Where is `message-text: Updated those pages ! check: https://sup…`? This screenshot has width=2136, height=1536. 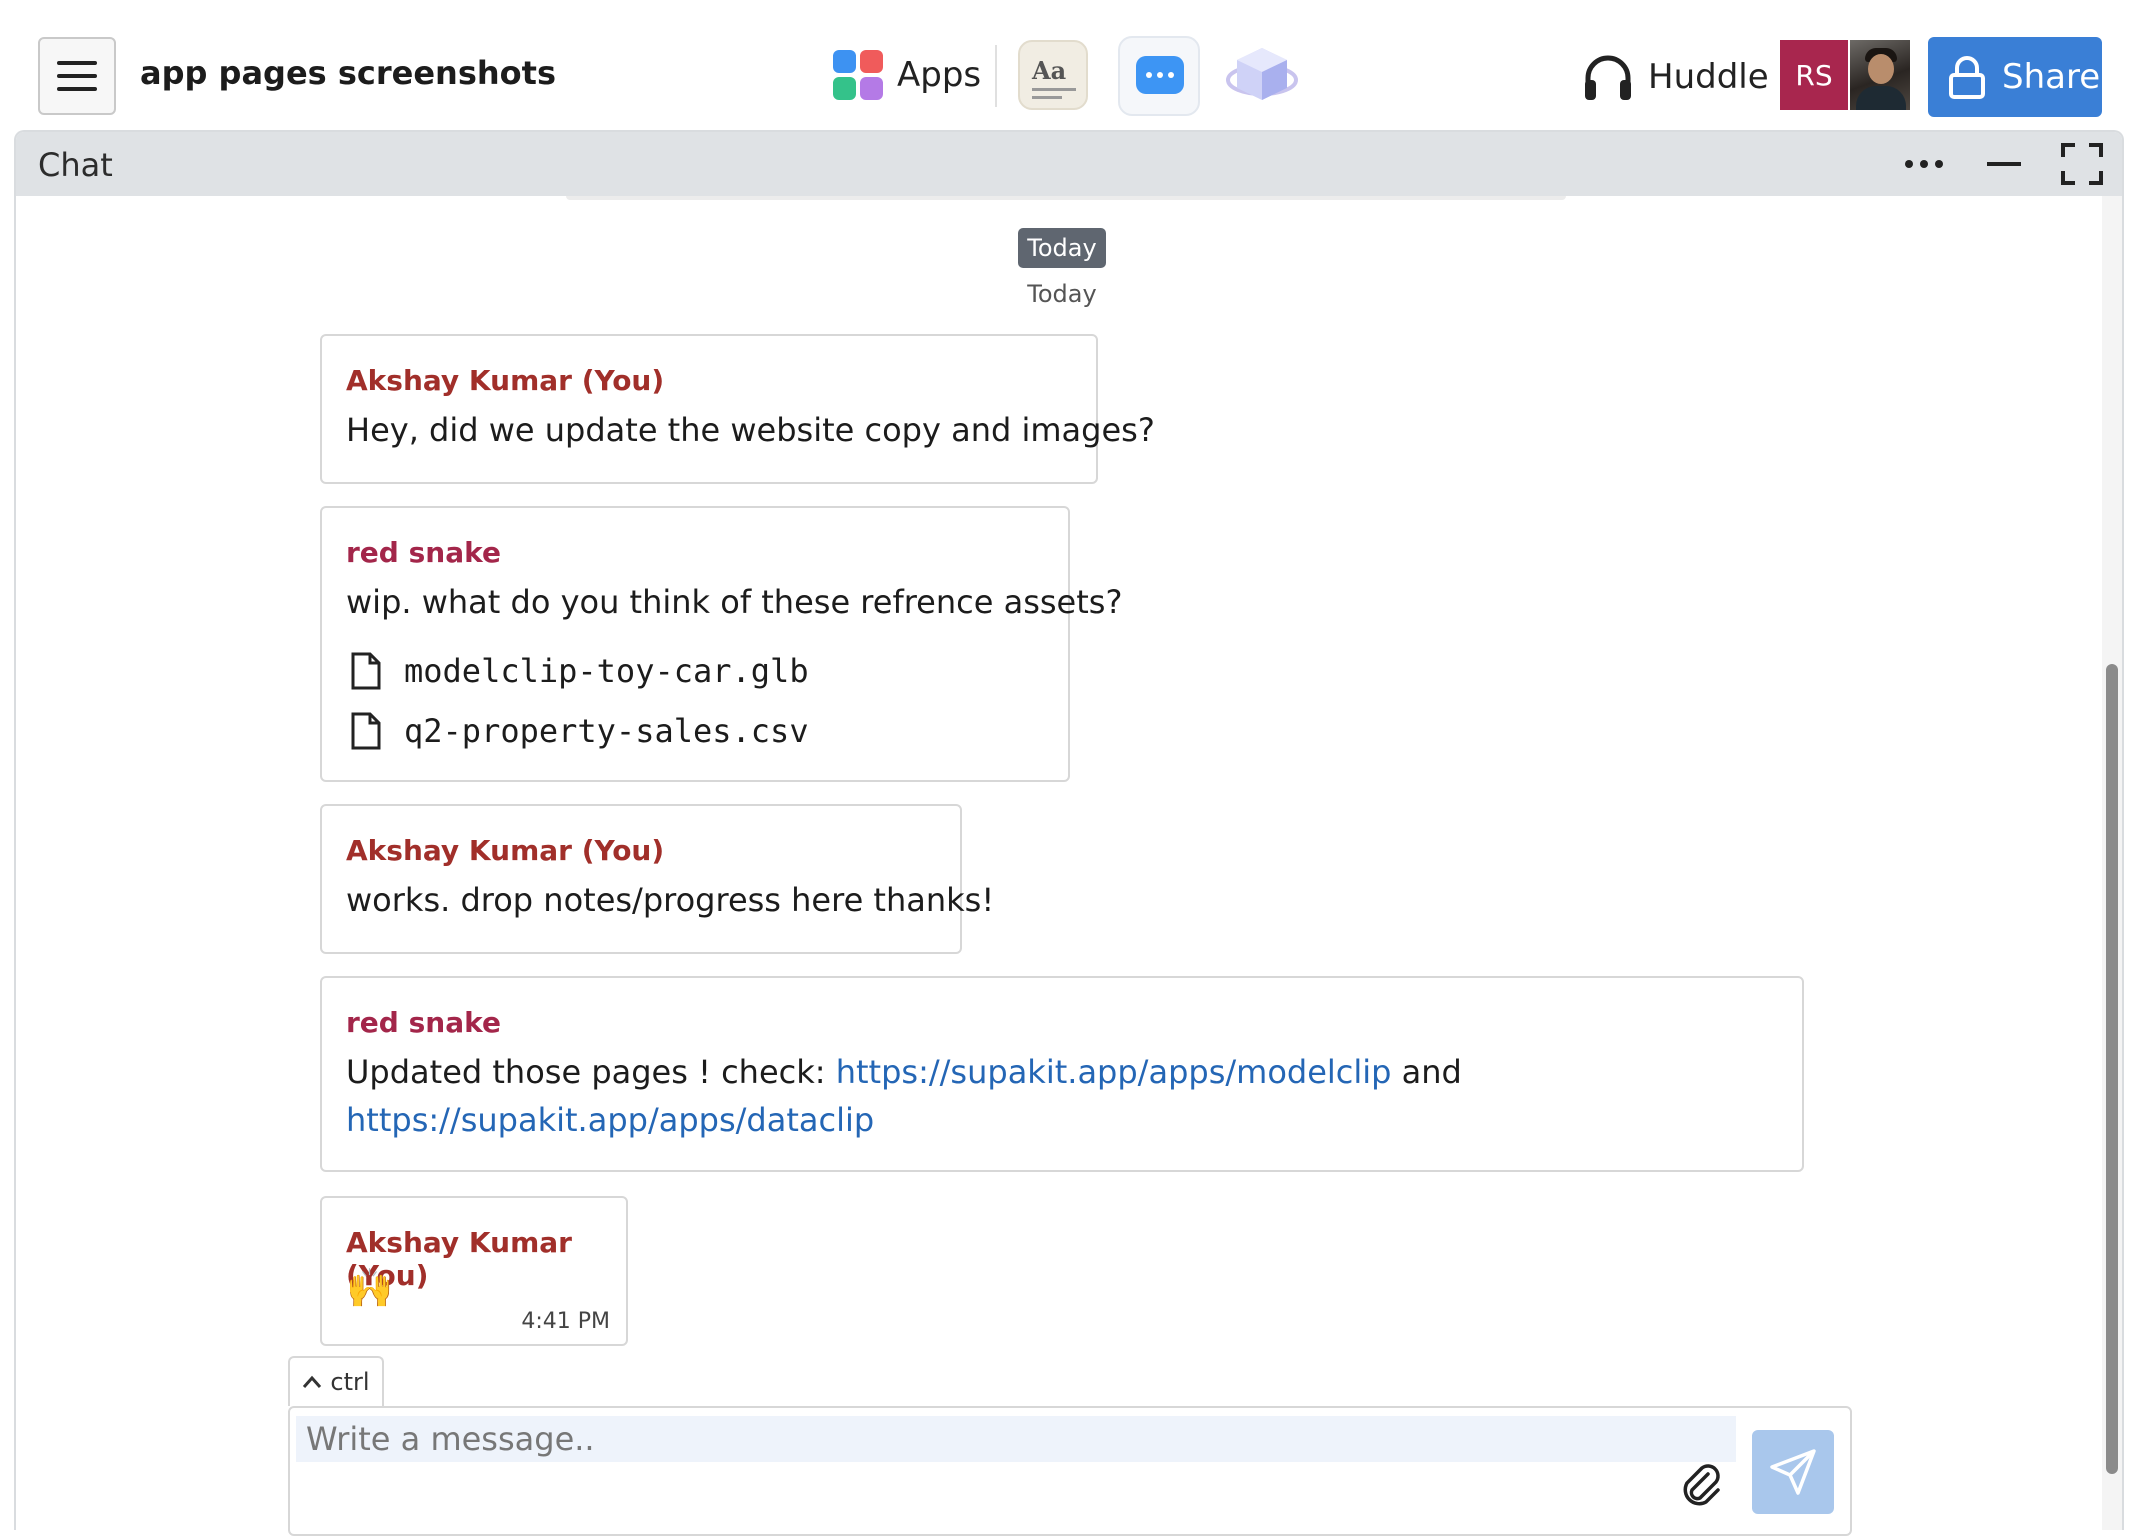 message-text: Updated those pages ! check: https://sup… is located at coordinates (904, 1096).